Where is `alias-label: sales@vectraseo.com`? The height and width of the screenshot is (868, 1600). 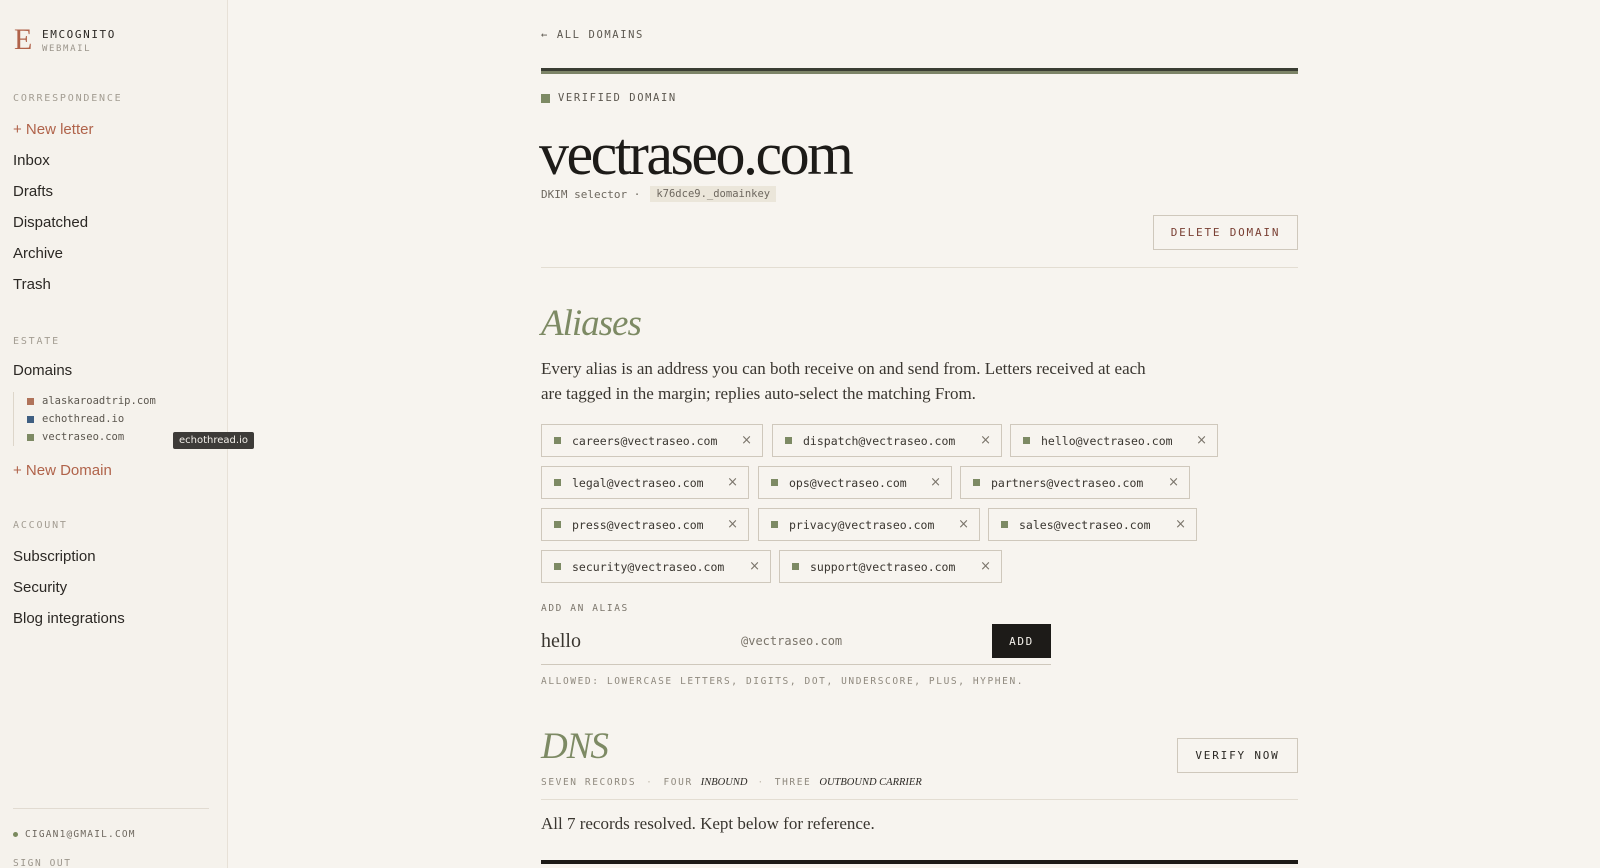 alias-label: sales@vectraseo.com is located at coordinates (1085, 524).